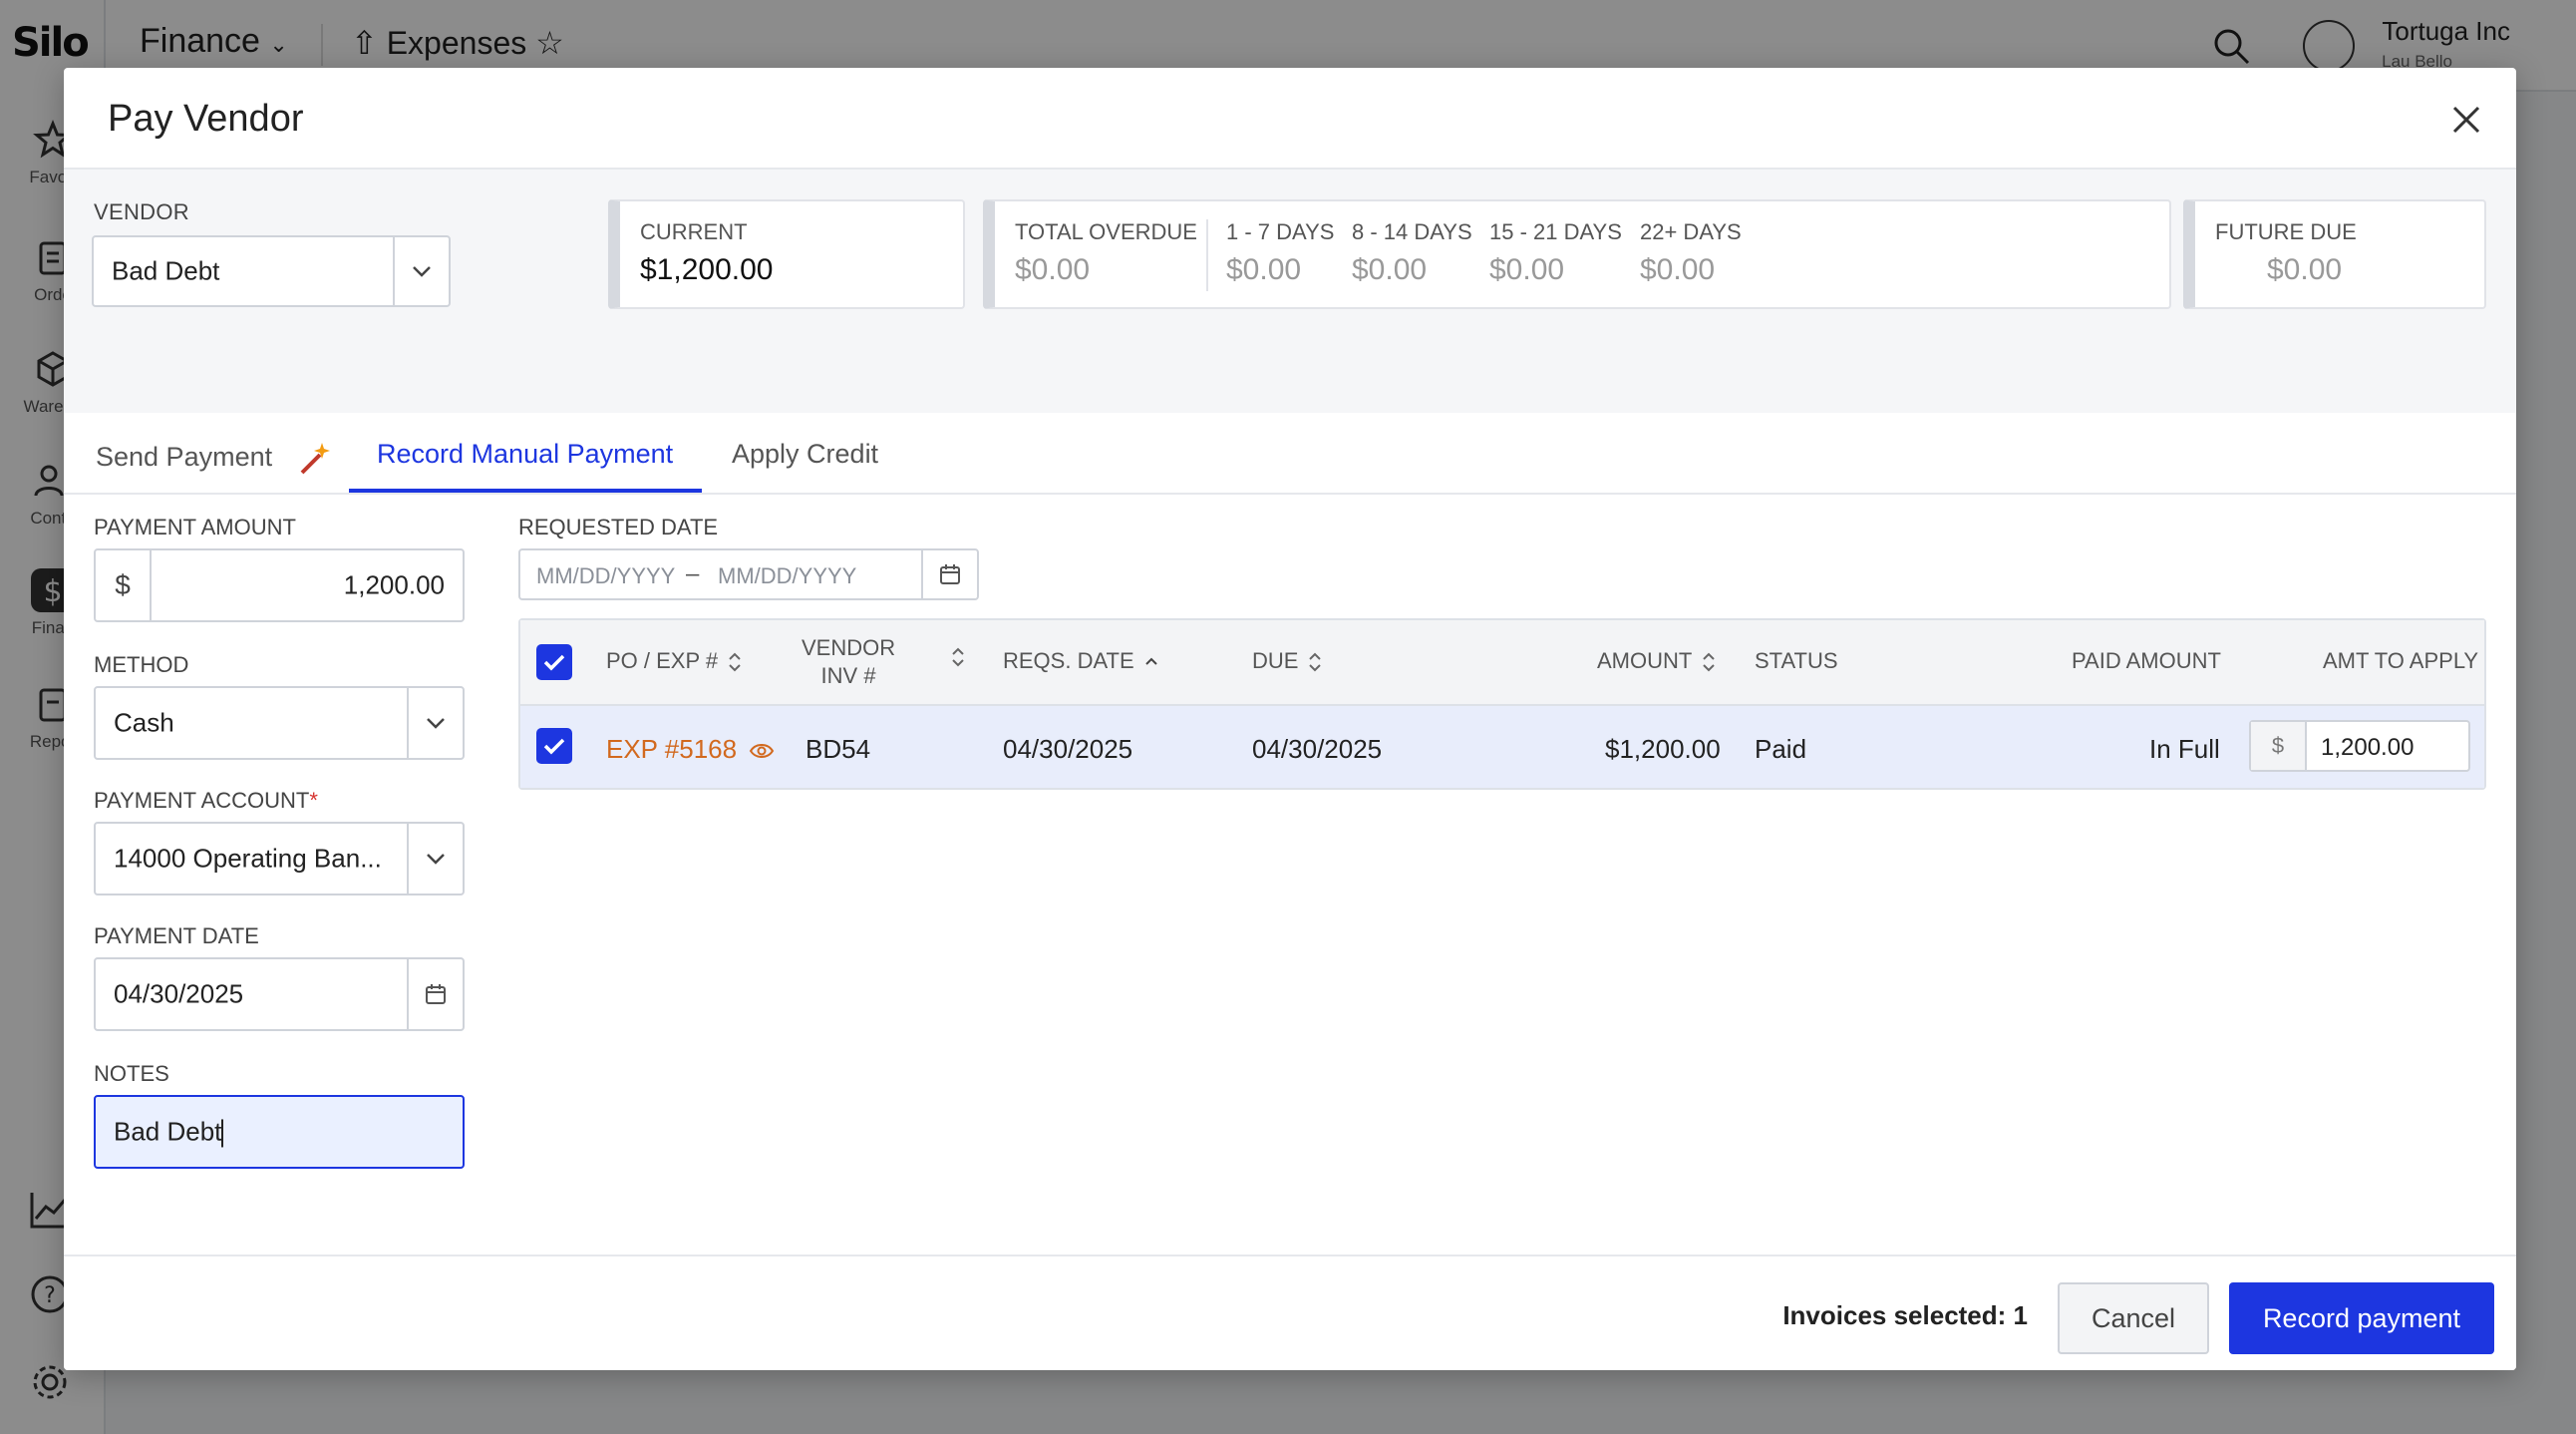 The image size is (2576, 1434). Describe the element at coordinates (762, 751) in the screenshot. I see `eye-icon` at that location.